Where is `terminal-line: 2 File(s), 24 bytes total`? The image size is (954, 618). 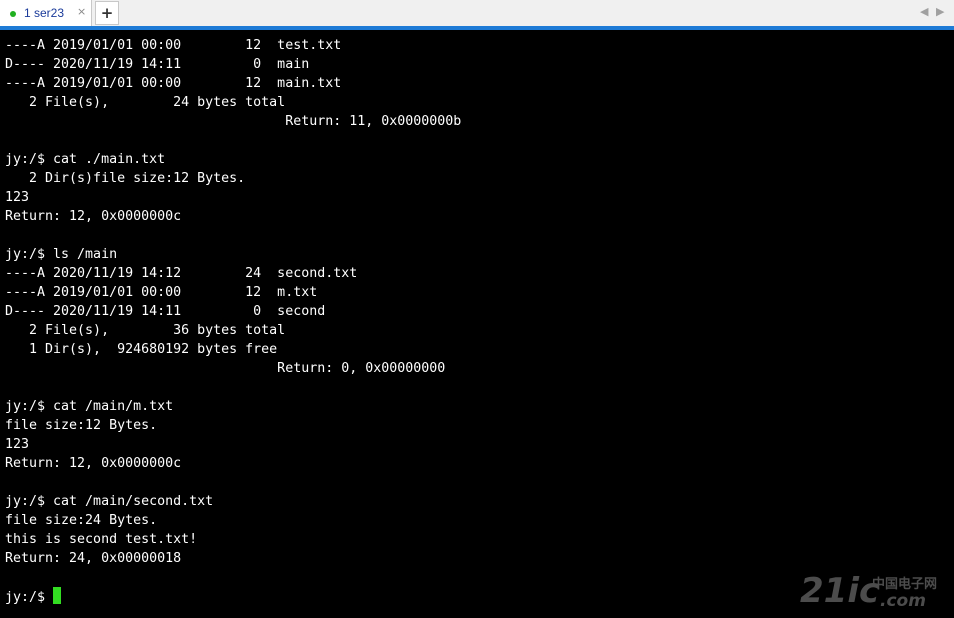
terminal-line: 2 File(s), 24 bytes total is located at coordinates (145, 102).